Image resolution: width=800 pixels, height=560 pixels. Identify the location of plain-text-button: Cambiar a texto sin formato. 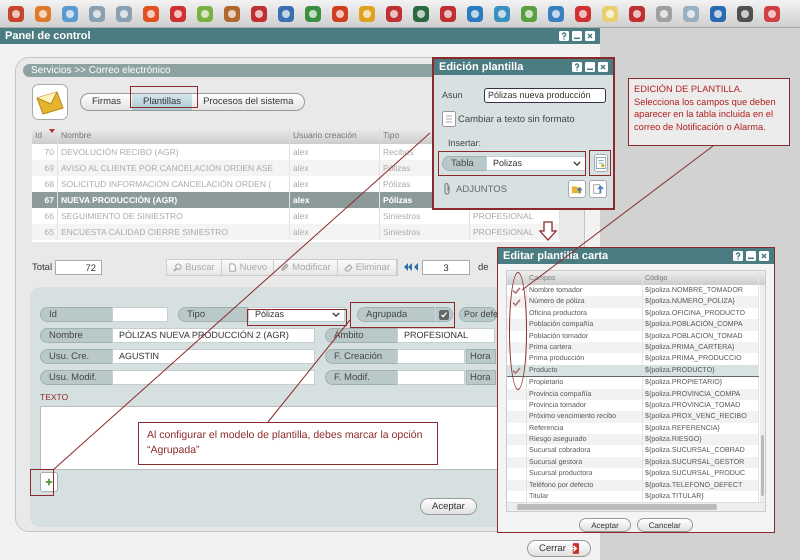
(508, 119).